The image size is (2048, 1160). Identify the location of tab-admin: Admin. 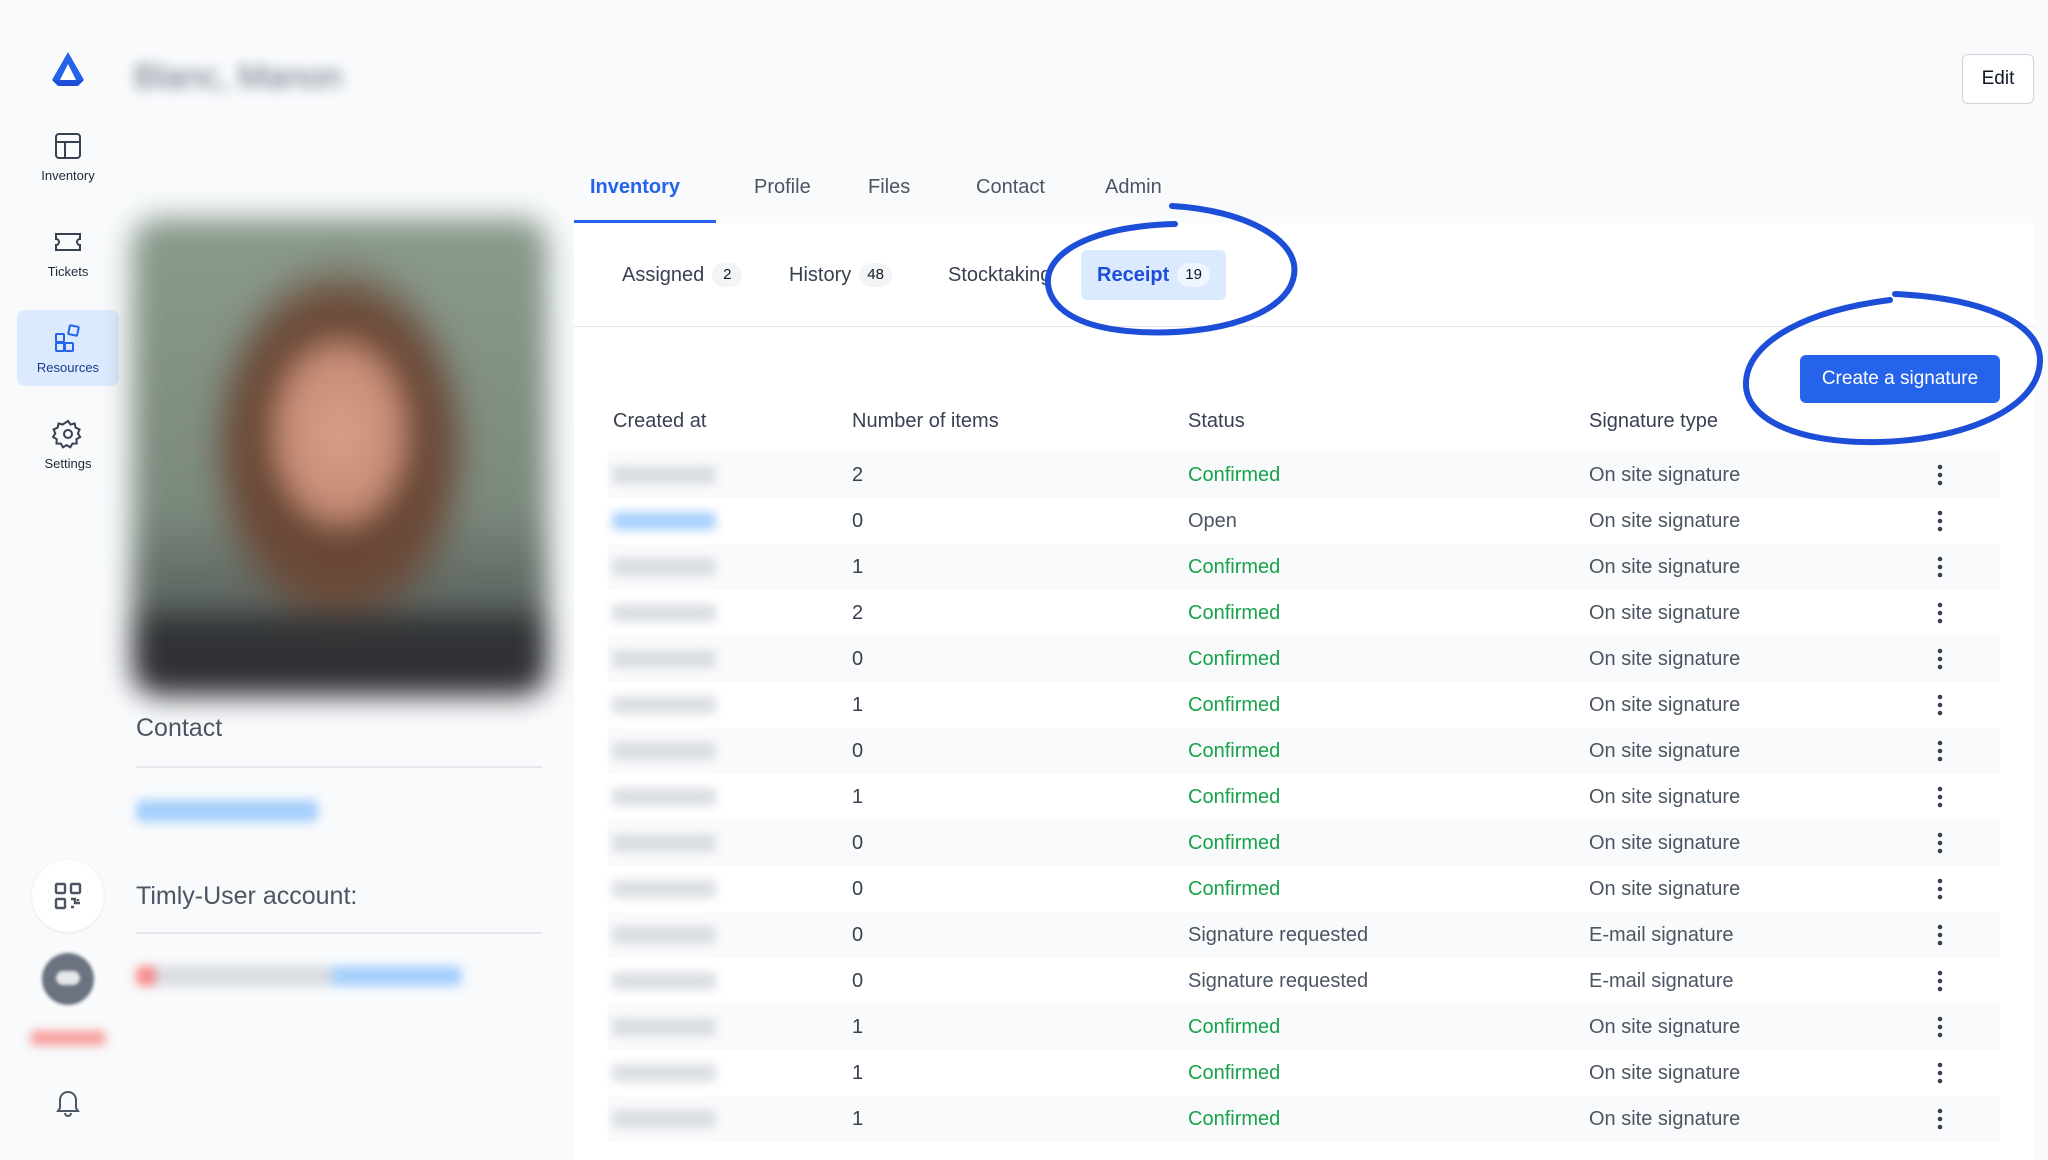
(1133, 187).